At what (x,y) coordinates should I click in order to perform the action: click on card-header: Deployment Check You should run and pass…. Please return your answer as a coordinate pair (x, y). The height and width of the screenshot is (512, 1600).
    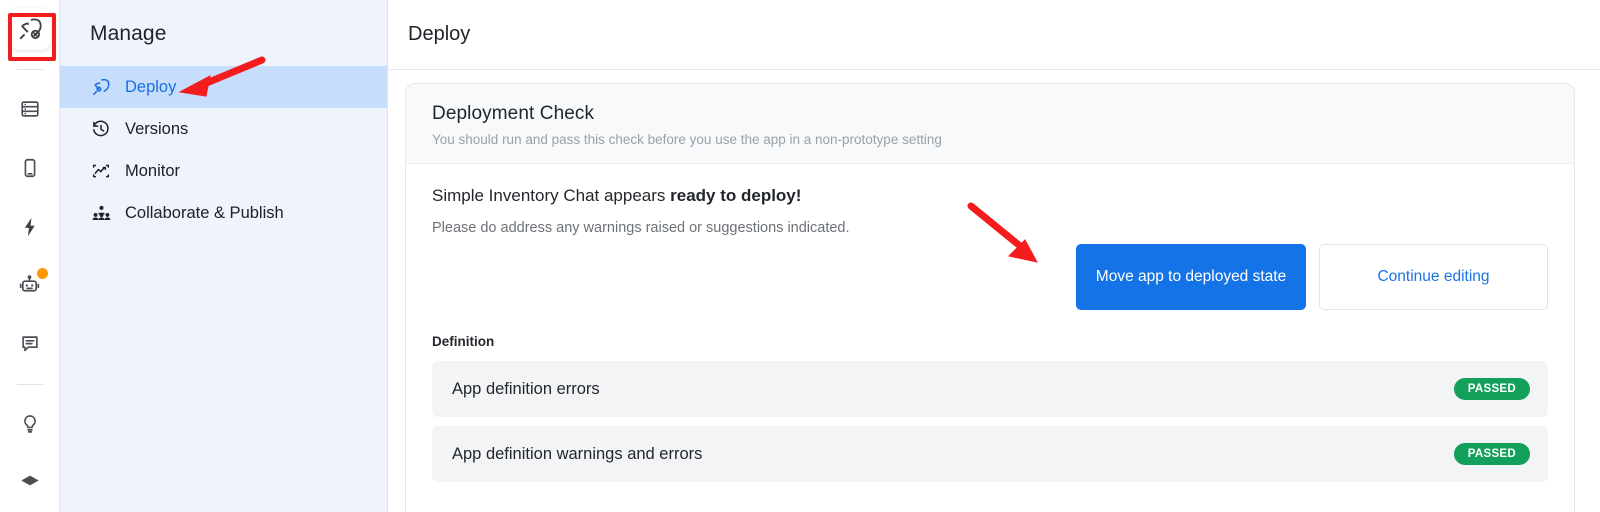
    Looking at the image, I should click on (990, 124).